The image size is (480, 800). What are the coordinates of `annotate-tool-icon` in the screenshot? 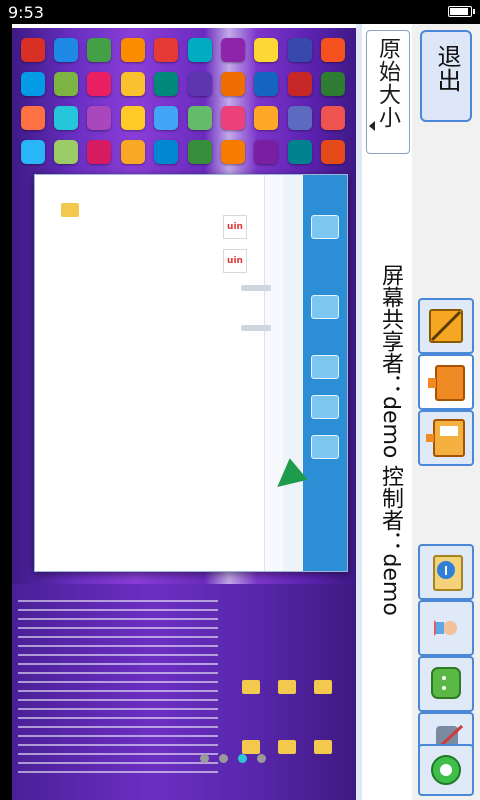 It's located at (446, 326).